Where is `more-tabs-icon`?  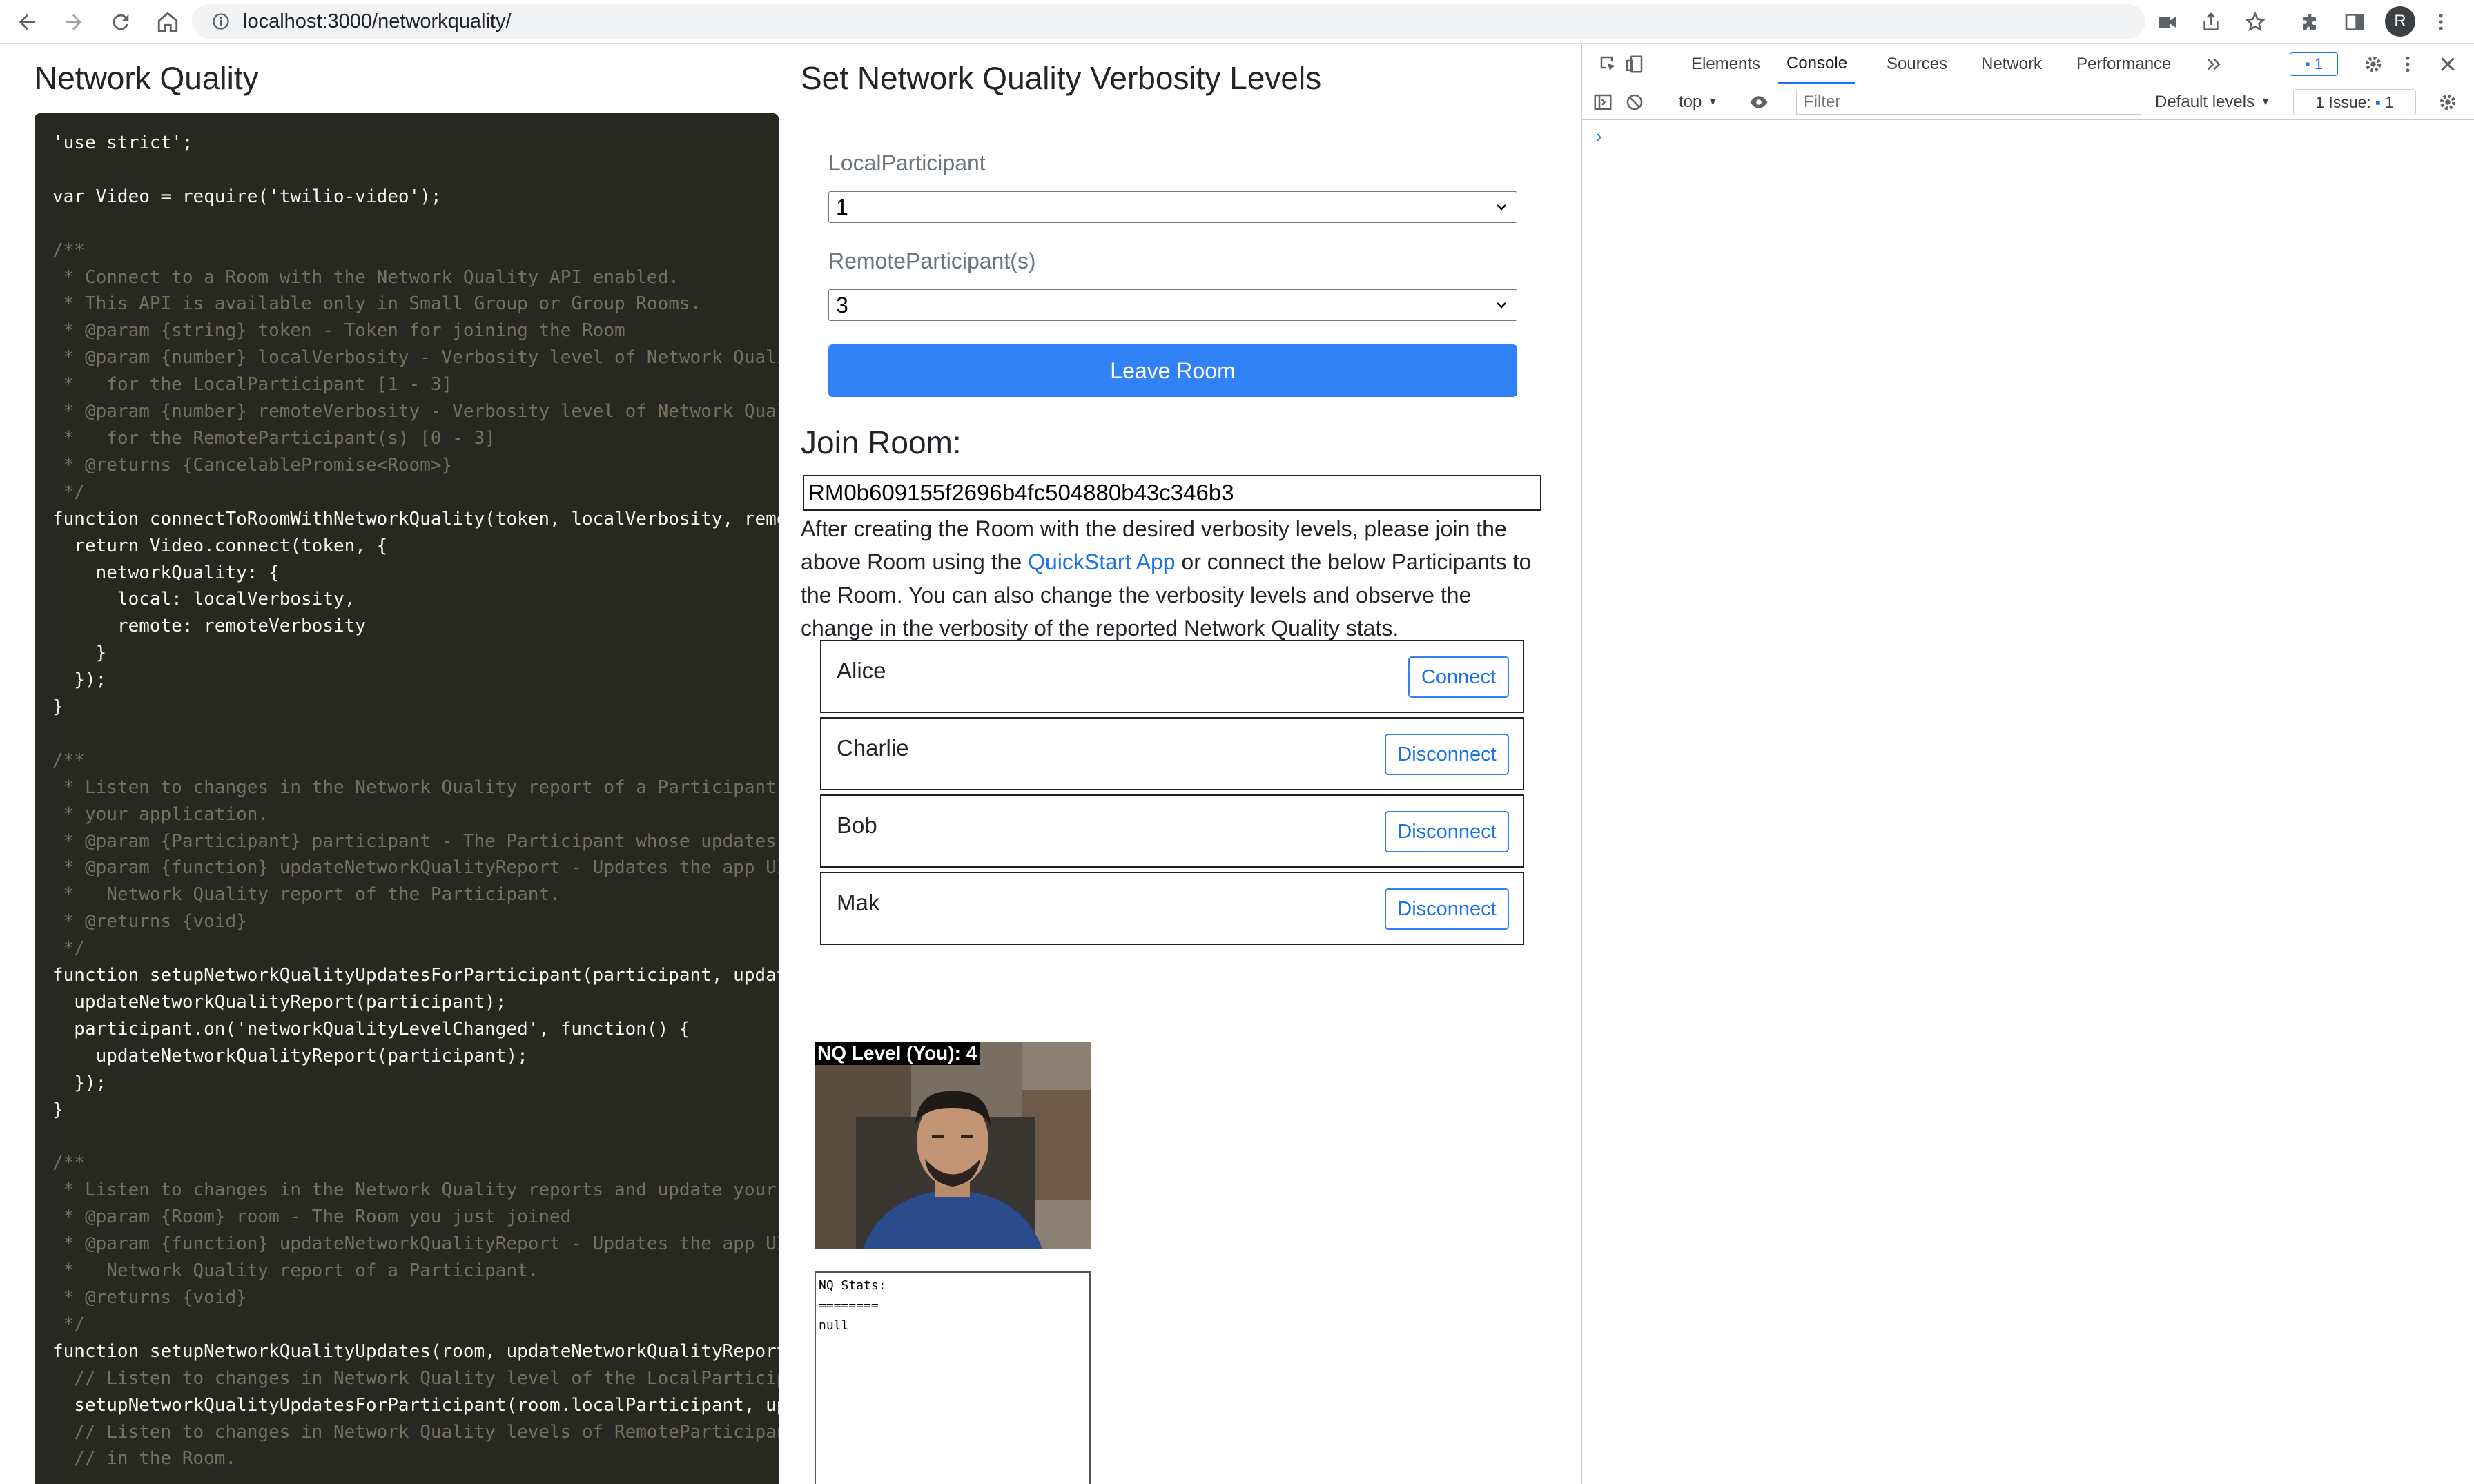 more-tabs-icon is located at coordinates (2213, 64).